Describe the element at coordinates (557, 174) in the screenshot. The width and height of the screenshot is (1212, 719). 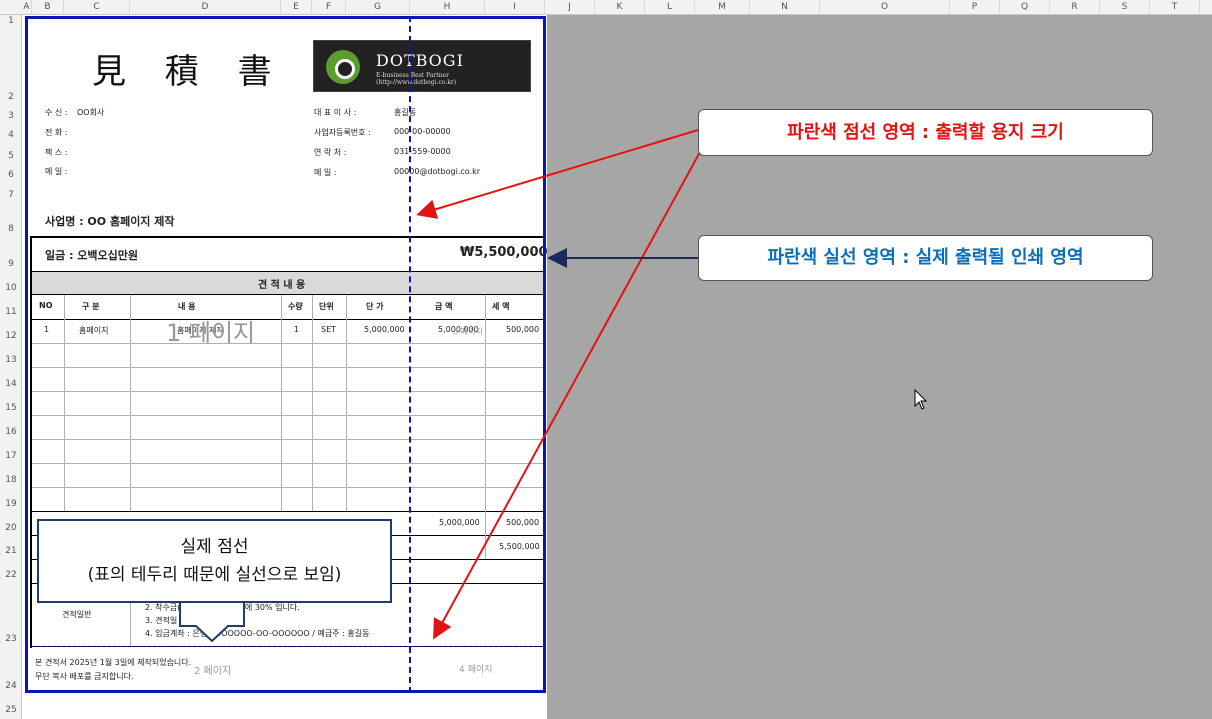
I see `arrow-to-dashed-line` at that location.